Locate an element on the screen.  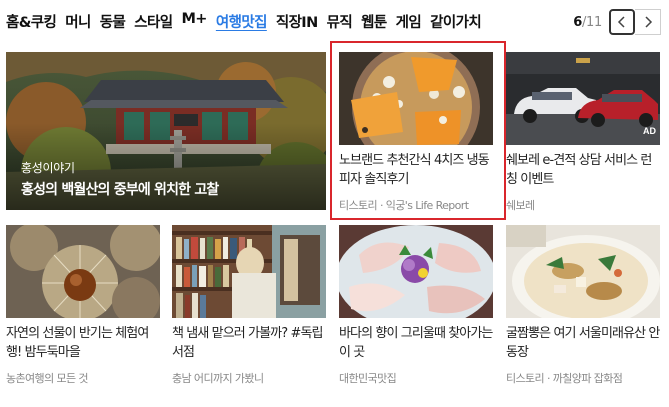
tab-money: 머니 is located at coordinates (78, 21).